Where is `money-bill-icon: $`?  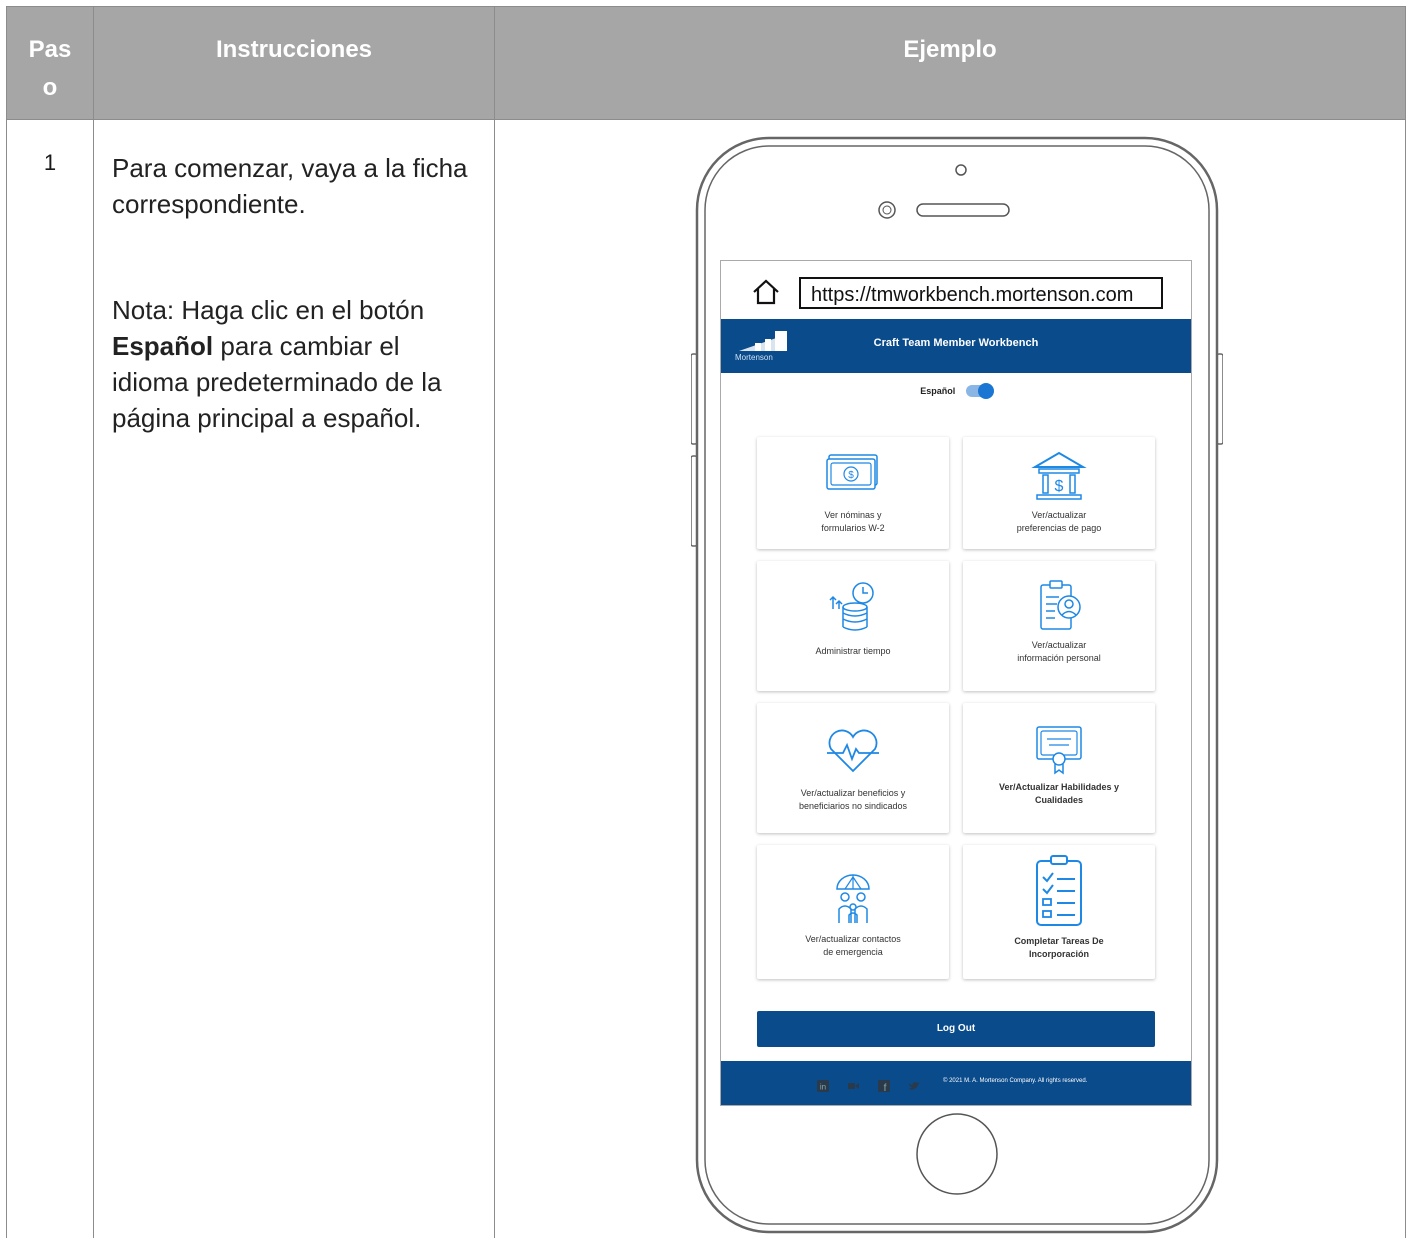 money-bill-icon: $ is located at coordinates (853, 476).